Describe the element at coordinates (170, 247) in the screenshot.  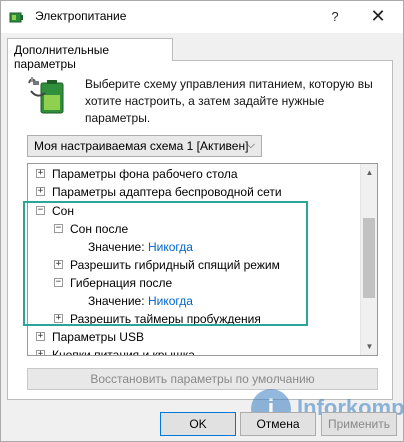
I see `sleep-after-value-link: Никогда` at that location.